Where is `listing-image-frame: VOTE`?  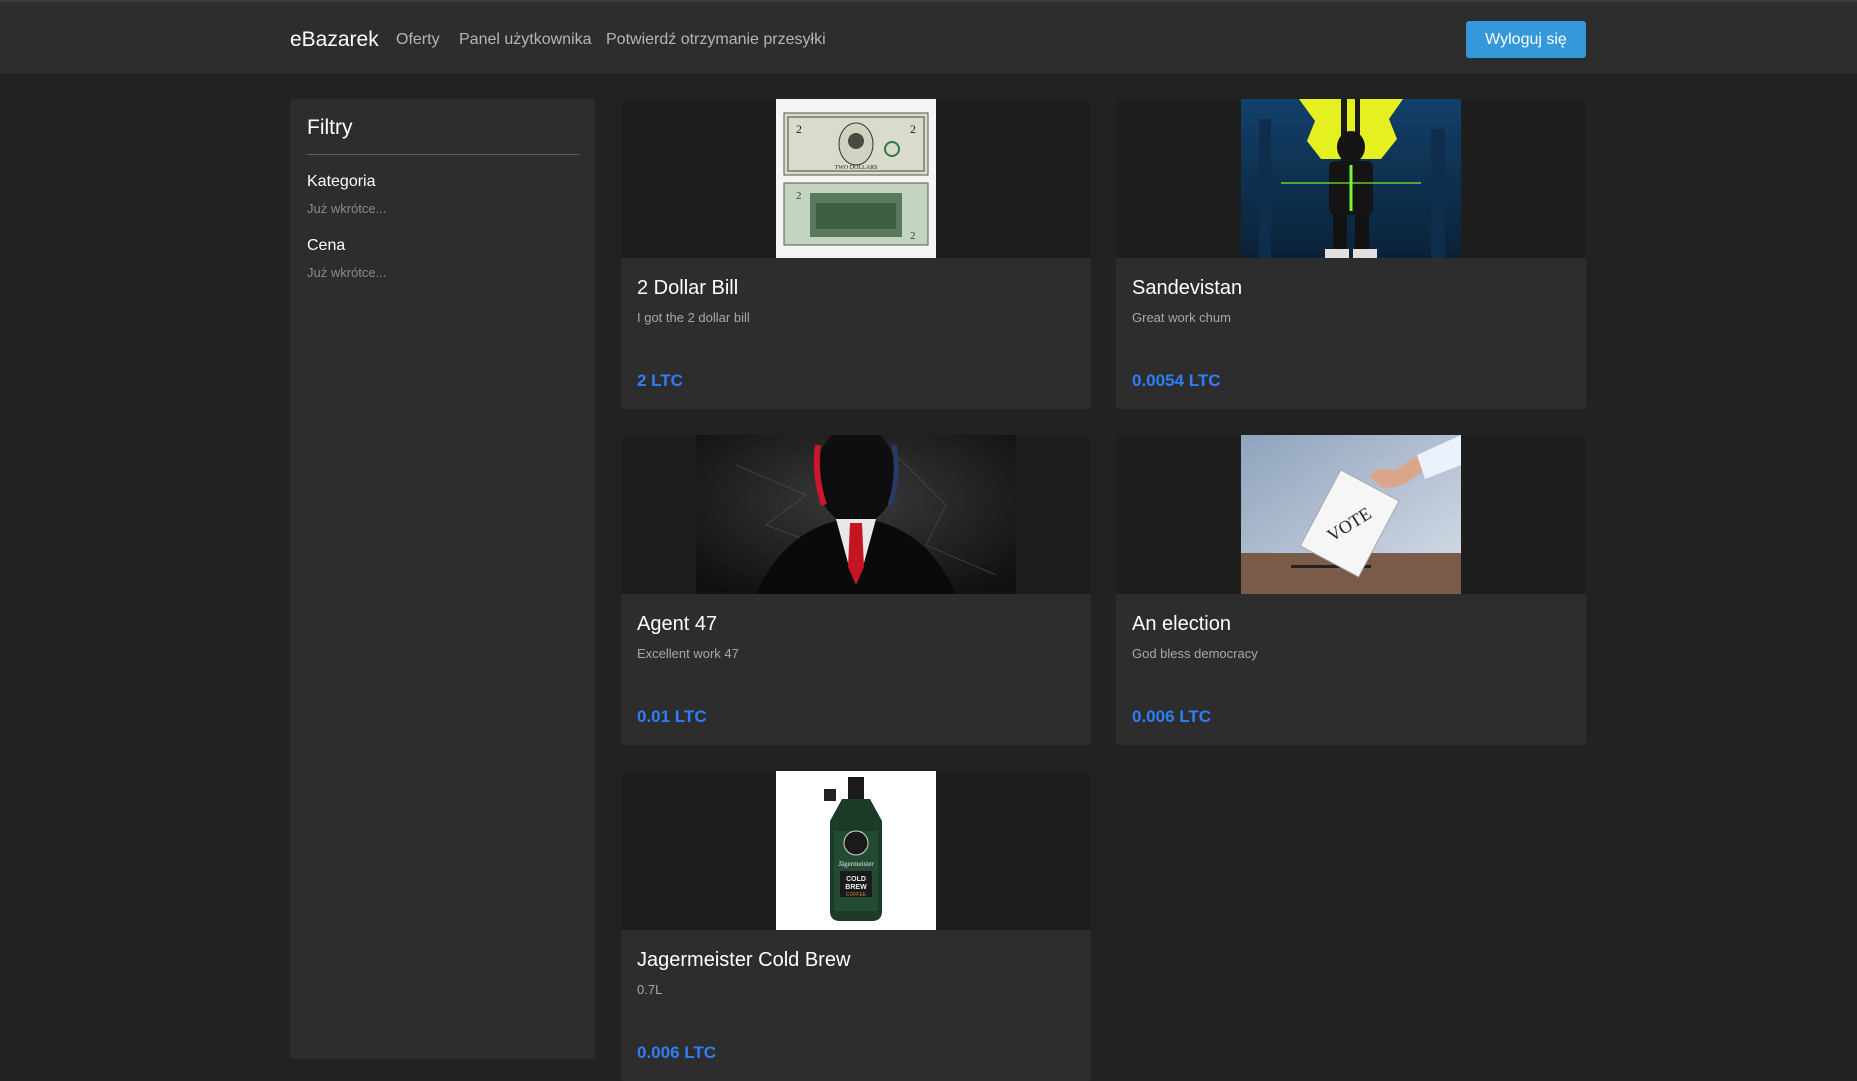
listing-image-frame: VOTE is located at coordinates (1351, 514).